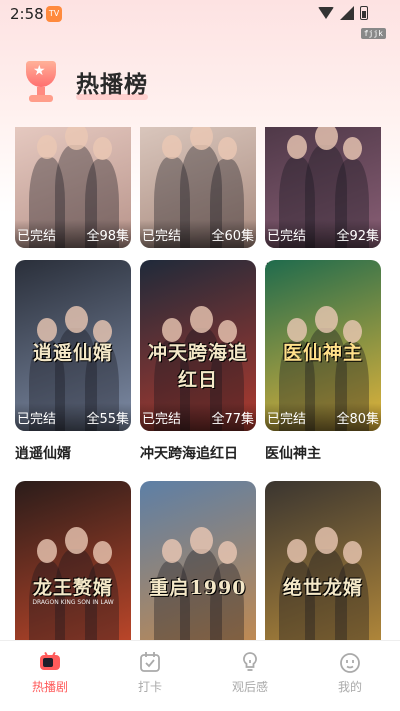 The height and width of the screenshot is (711, 400). I want to click on status-bar: 2:58 TV, so click(200, 14).